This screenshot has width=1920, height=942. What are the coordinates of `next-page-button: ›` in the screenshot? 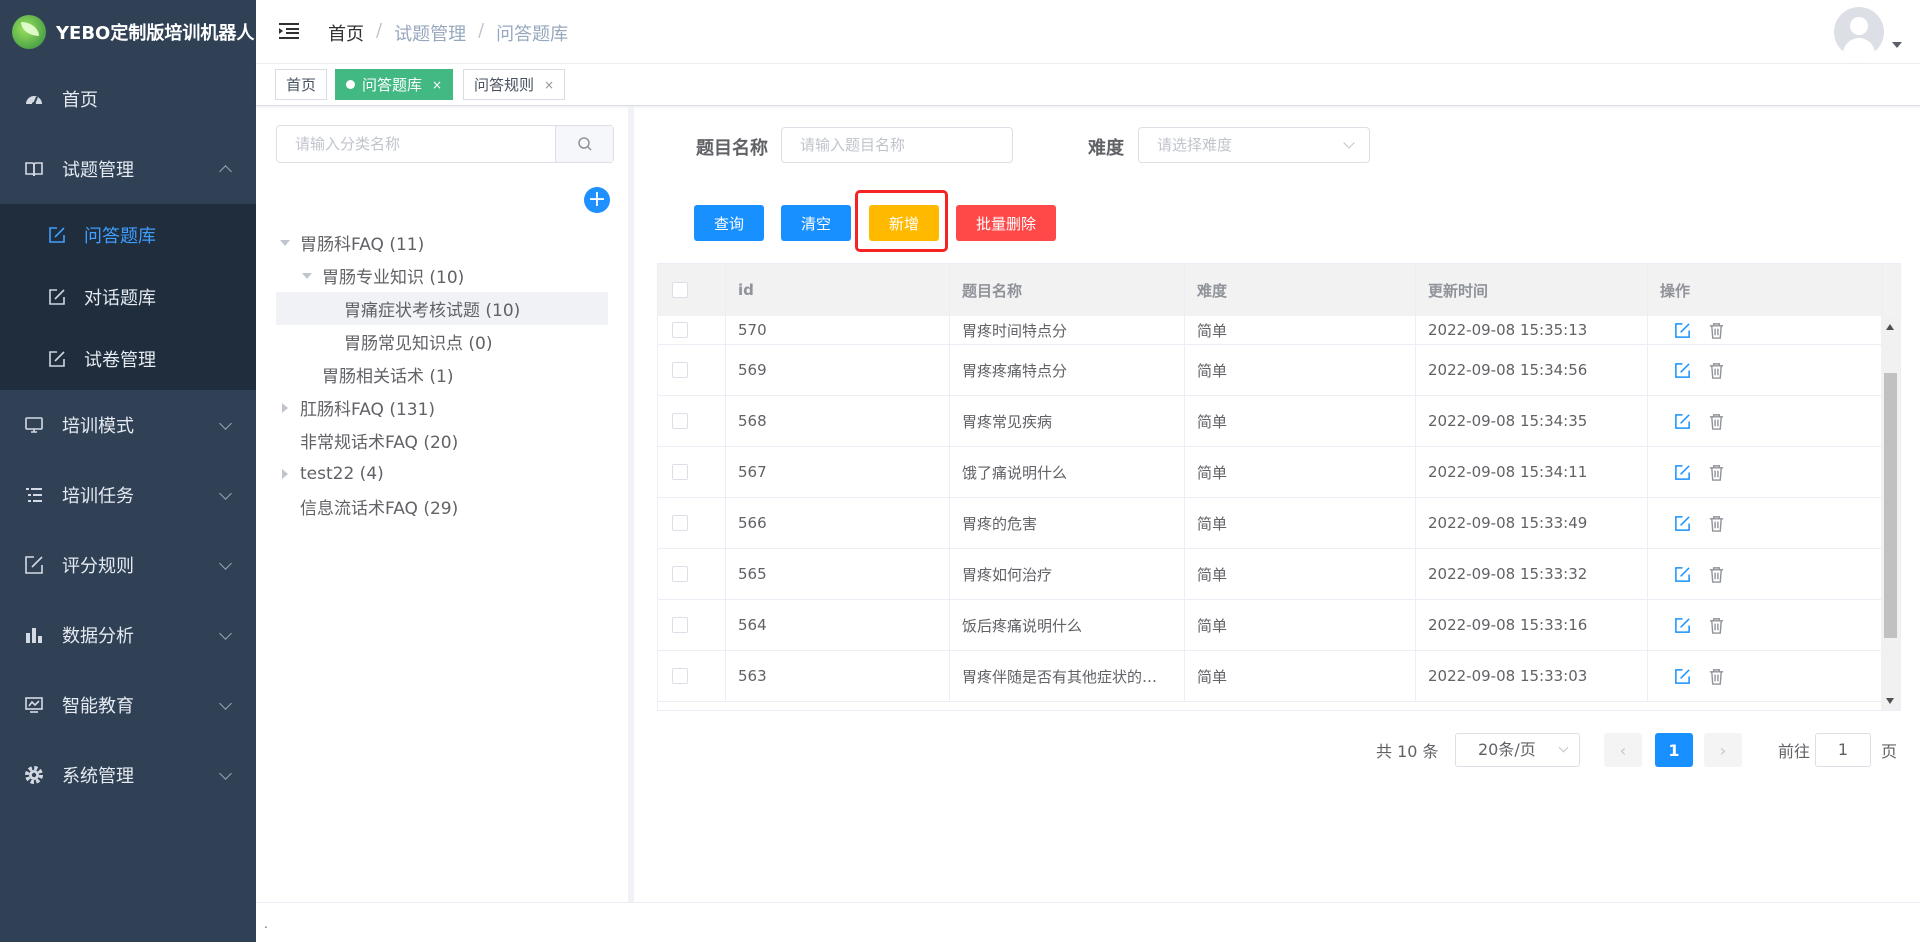 It's located at (1723, 750).